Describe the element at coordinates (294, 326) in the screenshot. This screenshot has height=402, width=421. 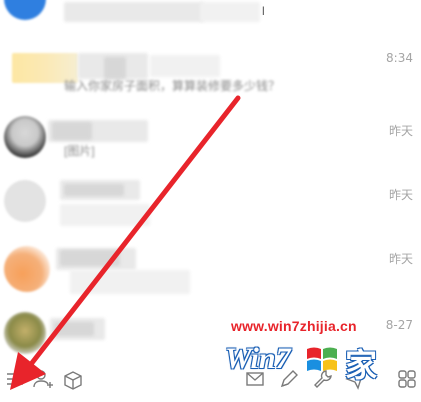
I see `watermark-url: www.win7zhijia.cn` at that location.